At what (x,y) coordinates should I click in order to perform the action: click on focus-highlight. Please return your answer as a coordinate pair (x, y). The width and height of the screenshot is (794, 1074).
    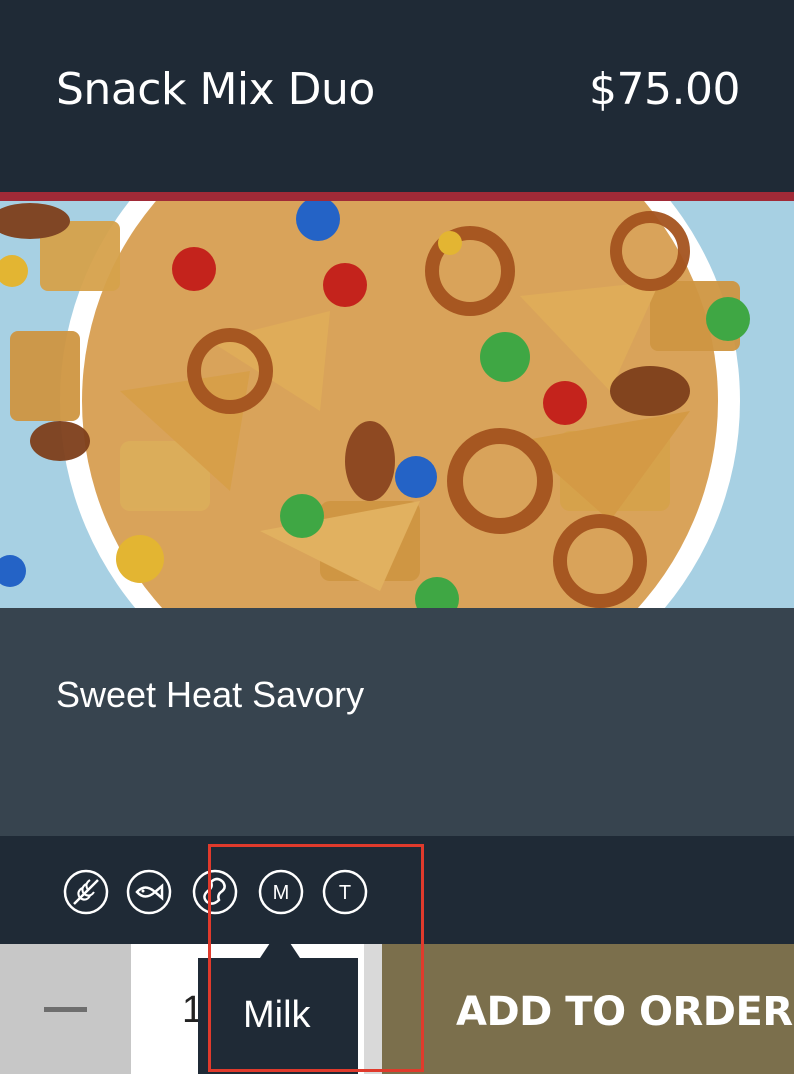
    Looking at the image, I should click on (316, 958).